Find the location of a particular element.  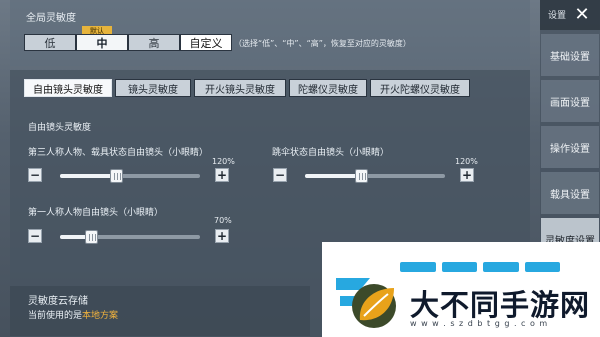

preset-low-button: 低 is located at coordinates (50, 42).